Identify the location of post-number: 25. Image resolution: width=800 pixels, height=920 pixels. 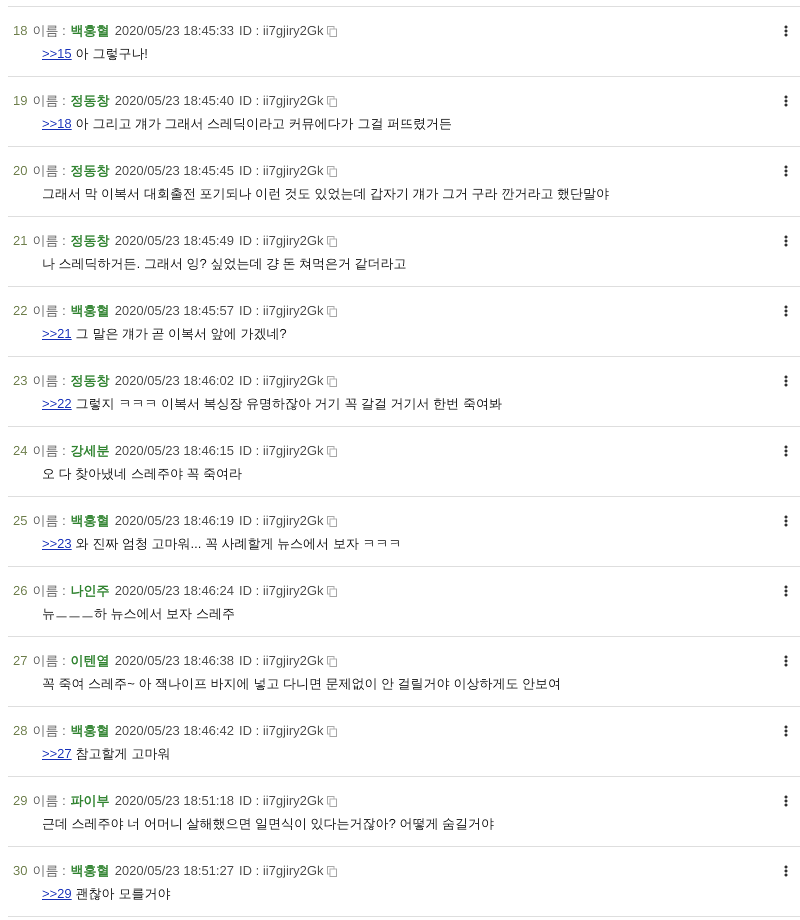
(20, 521).